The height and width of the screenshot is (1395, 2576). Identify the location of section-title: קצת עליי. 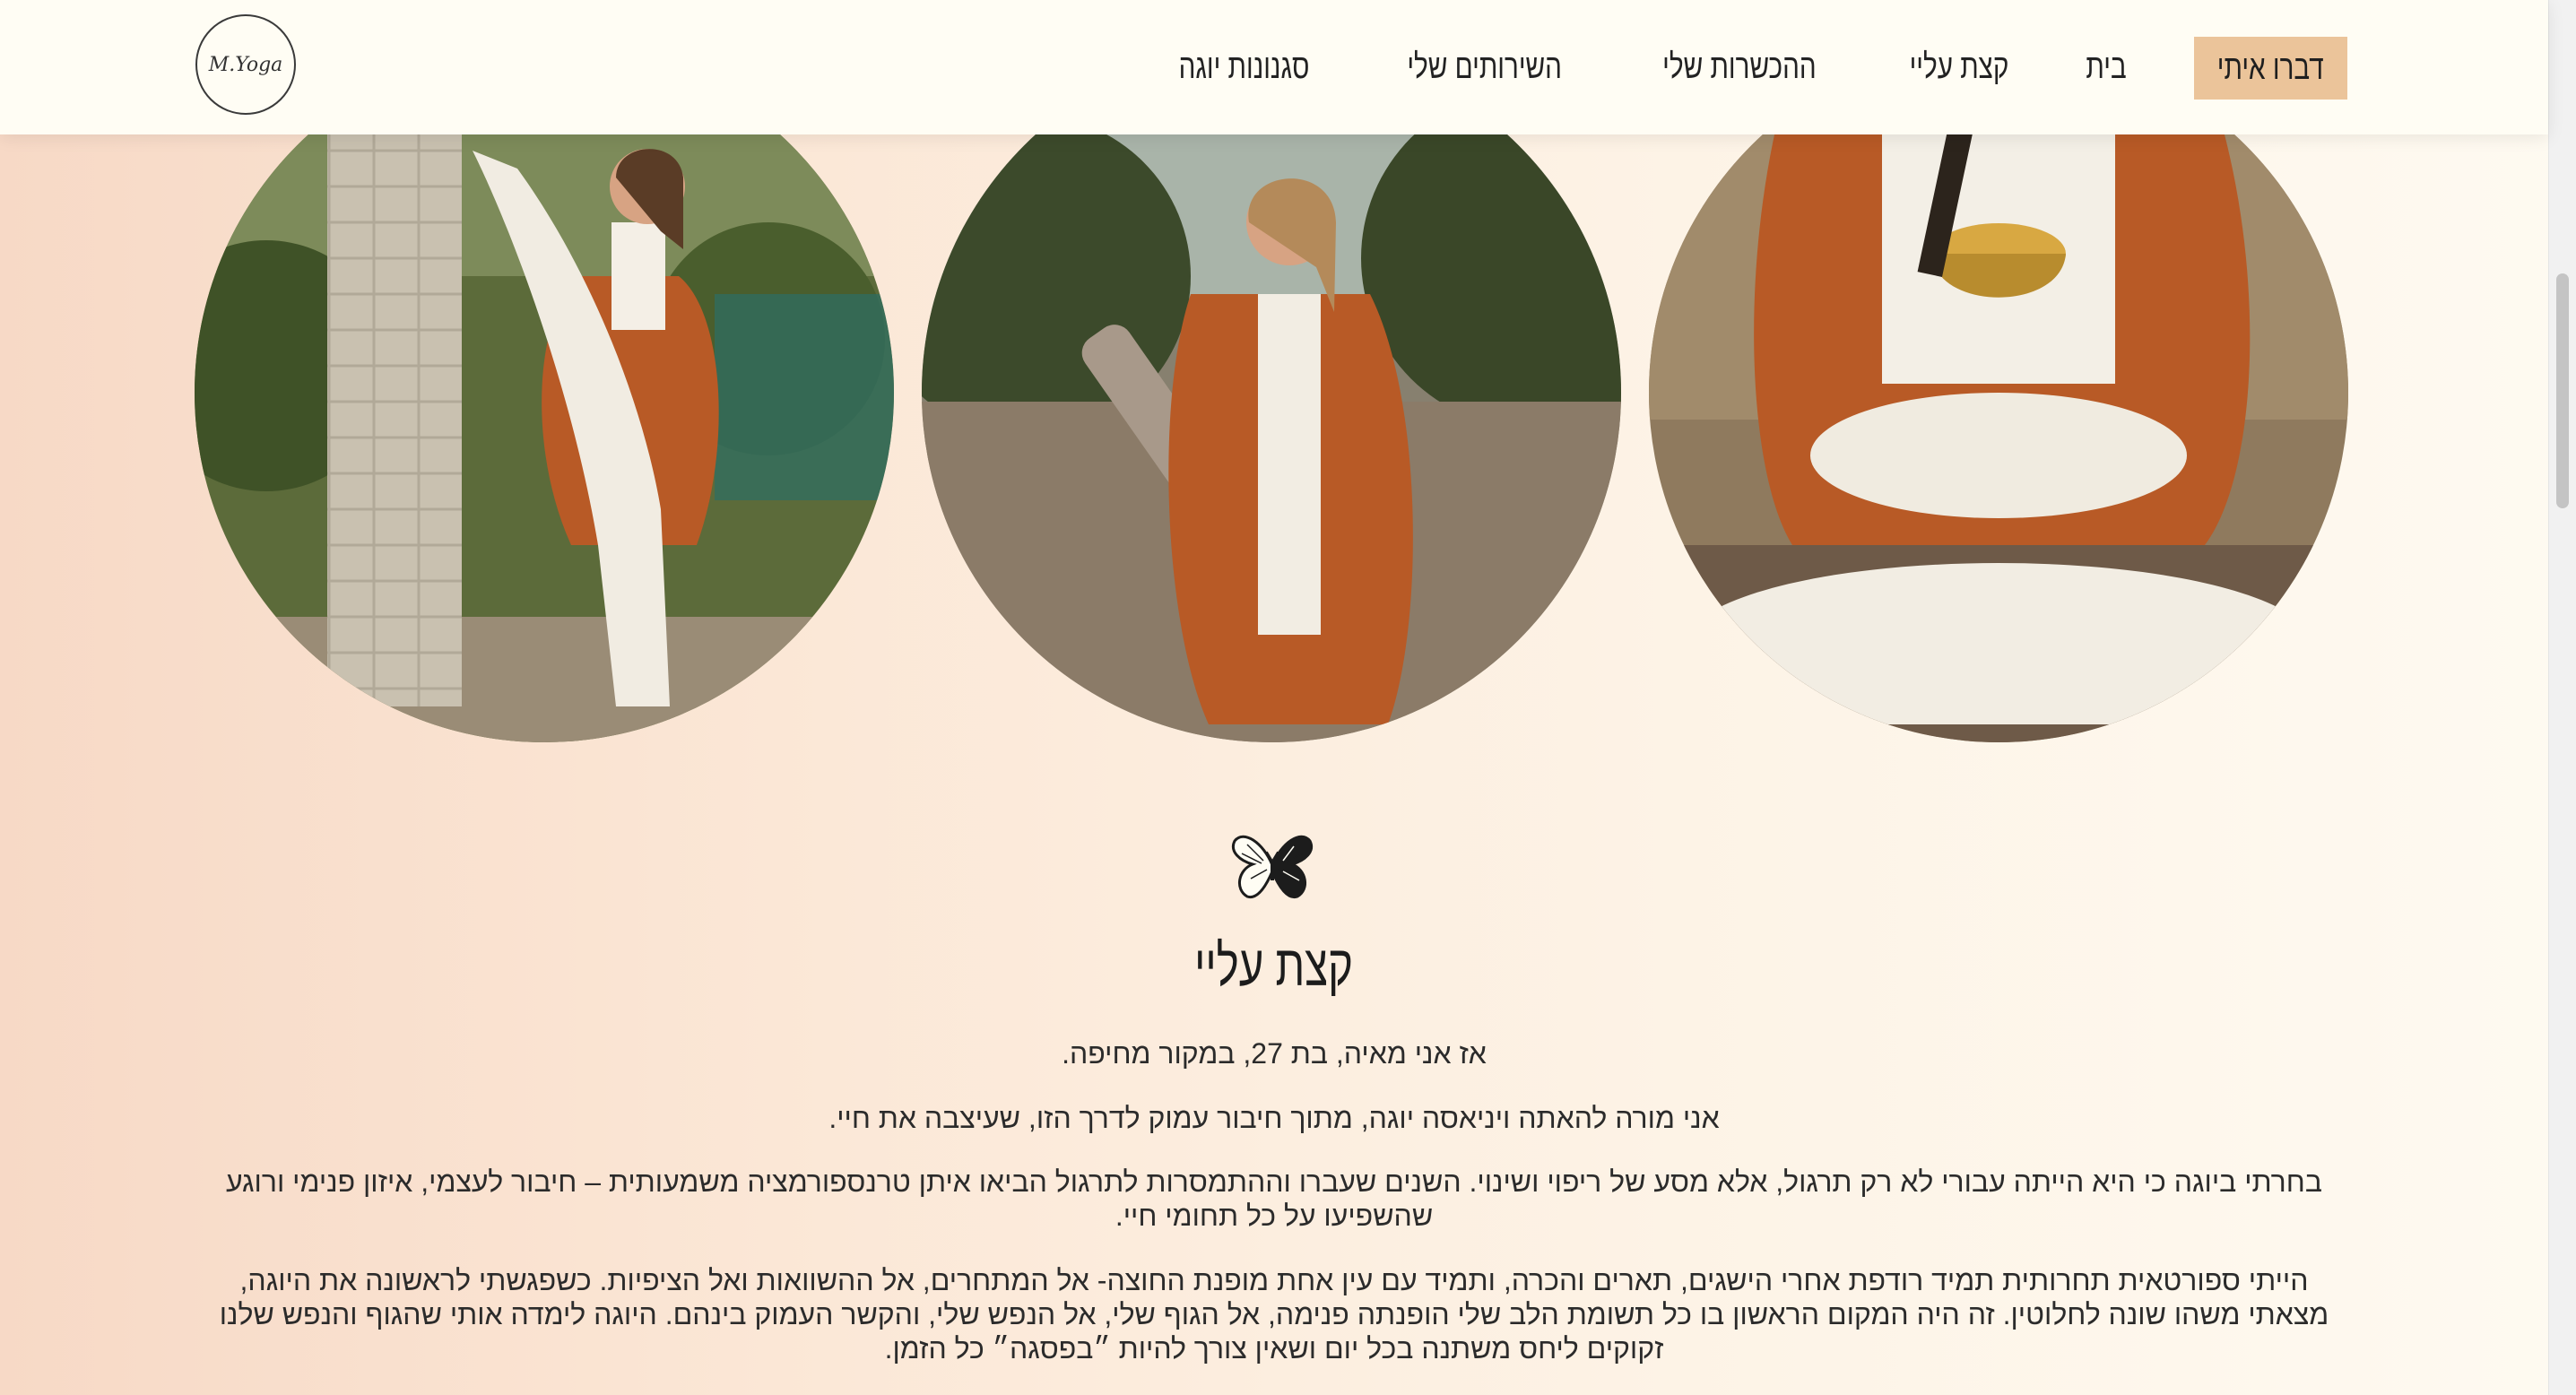
(1274, 965).